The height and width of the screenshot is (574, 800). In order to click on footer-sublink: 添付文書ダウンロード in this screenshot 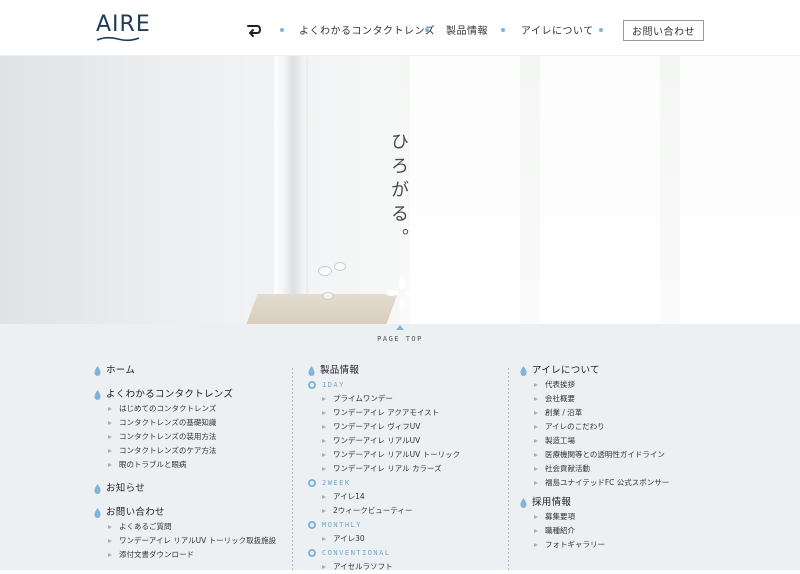, I will do `click(185, 555)`.